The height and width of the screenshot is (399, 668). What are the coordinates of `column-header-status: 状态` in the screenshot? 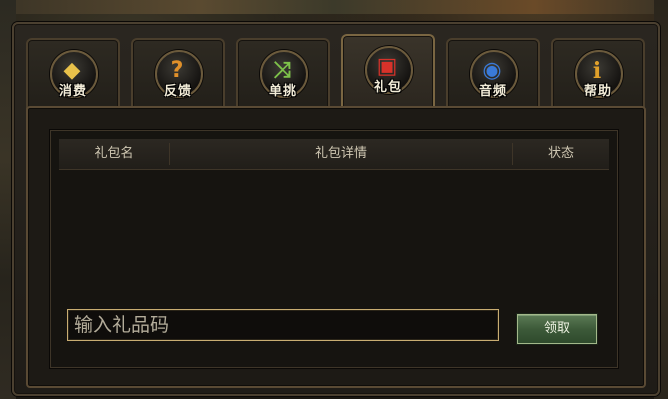 It's located at (560, 153).